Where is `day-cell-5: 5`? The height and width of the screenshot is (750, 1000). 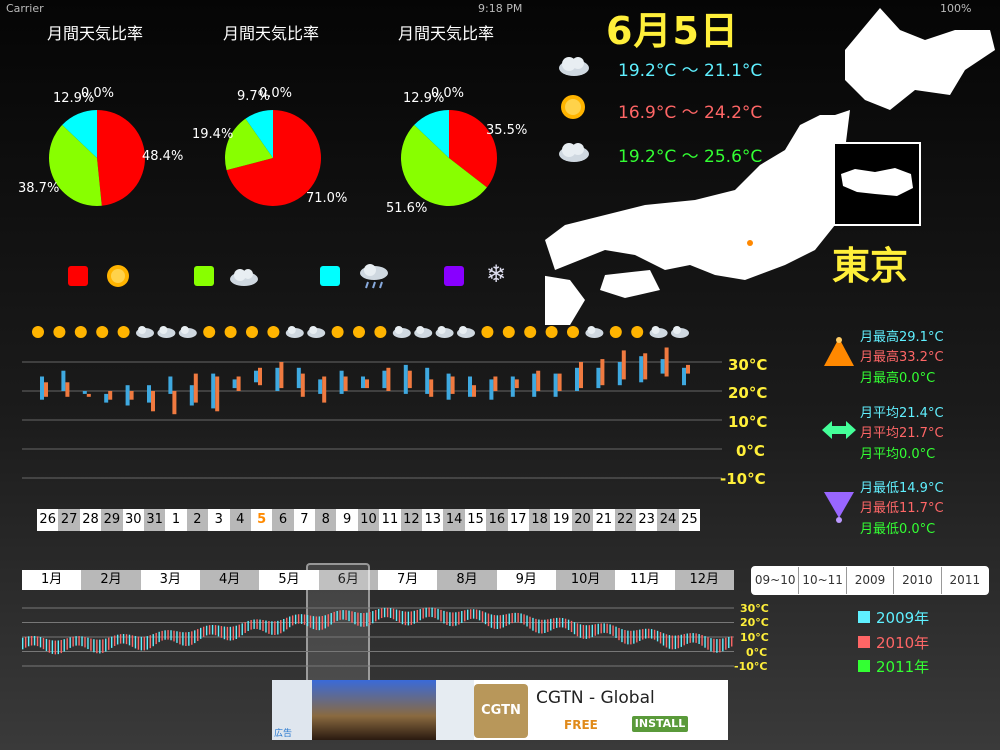 day-cell-5: 5 is located at coordinates (261, 520).